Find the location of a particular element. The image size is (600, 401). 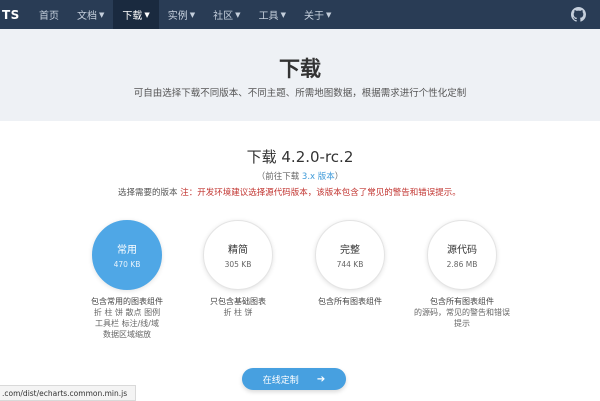

notice-warning: 注：开发环境建议选择源代码版本，该版本包含了常见的警告和错误提示。 is located at coordinates (320, 193).